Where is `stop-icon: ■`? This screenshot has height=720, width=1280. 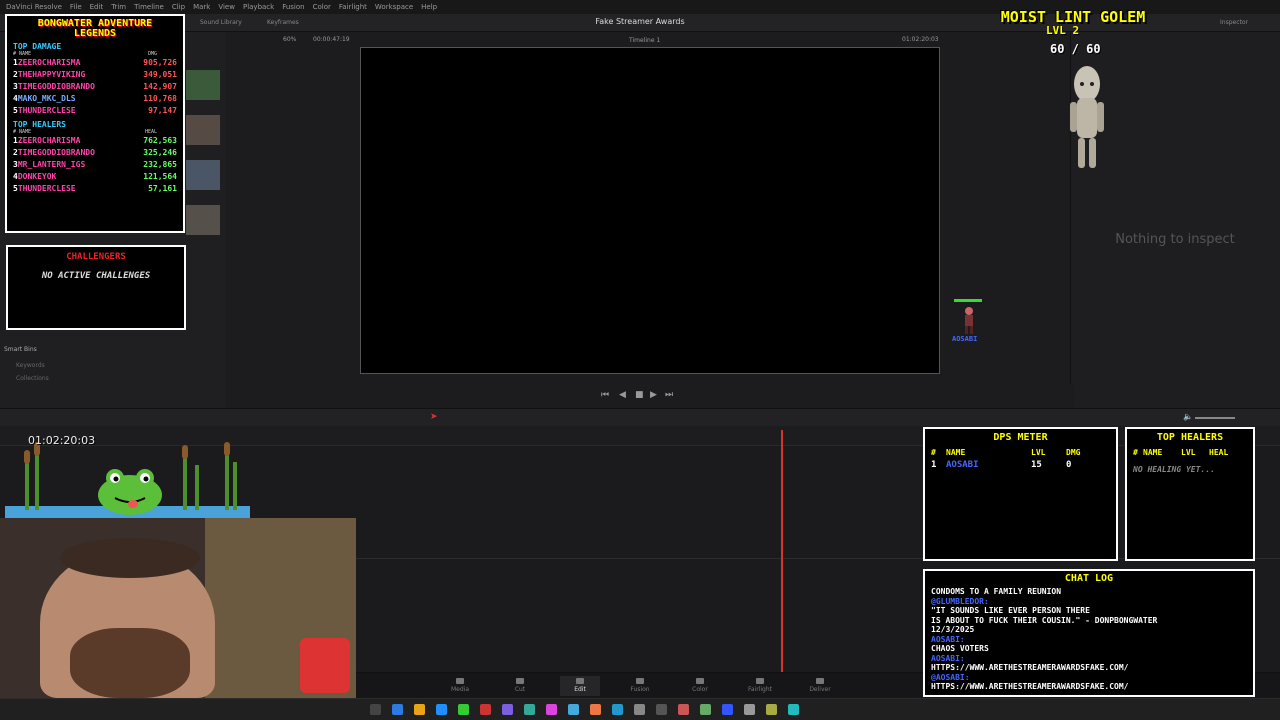
stop-icon: ■ is located at coordinates (639, 395).